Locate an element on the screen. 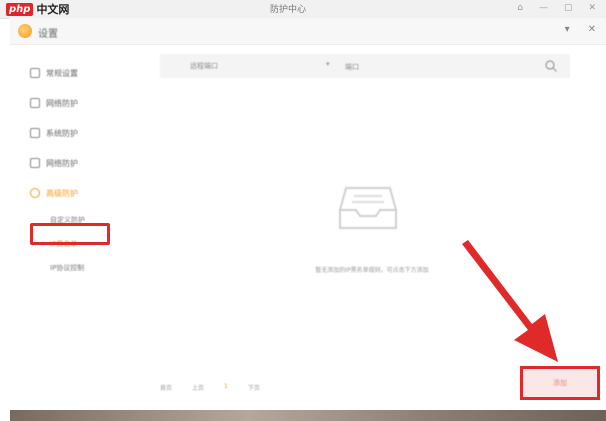  dialog-close-icon: ✕ is located at coordinates (592, 29).